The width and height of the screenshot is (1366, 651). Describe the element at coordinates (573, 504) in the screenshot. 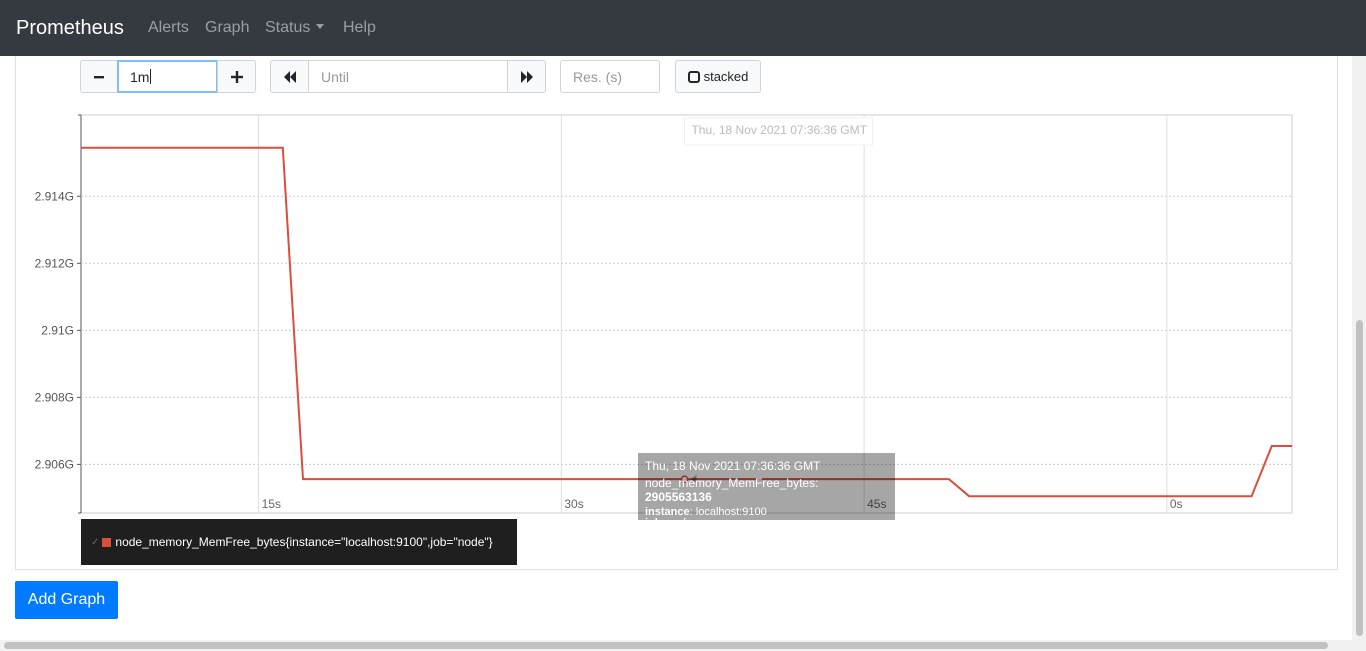

I see `x-tick-label: 30s` at that location.